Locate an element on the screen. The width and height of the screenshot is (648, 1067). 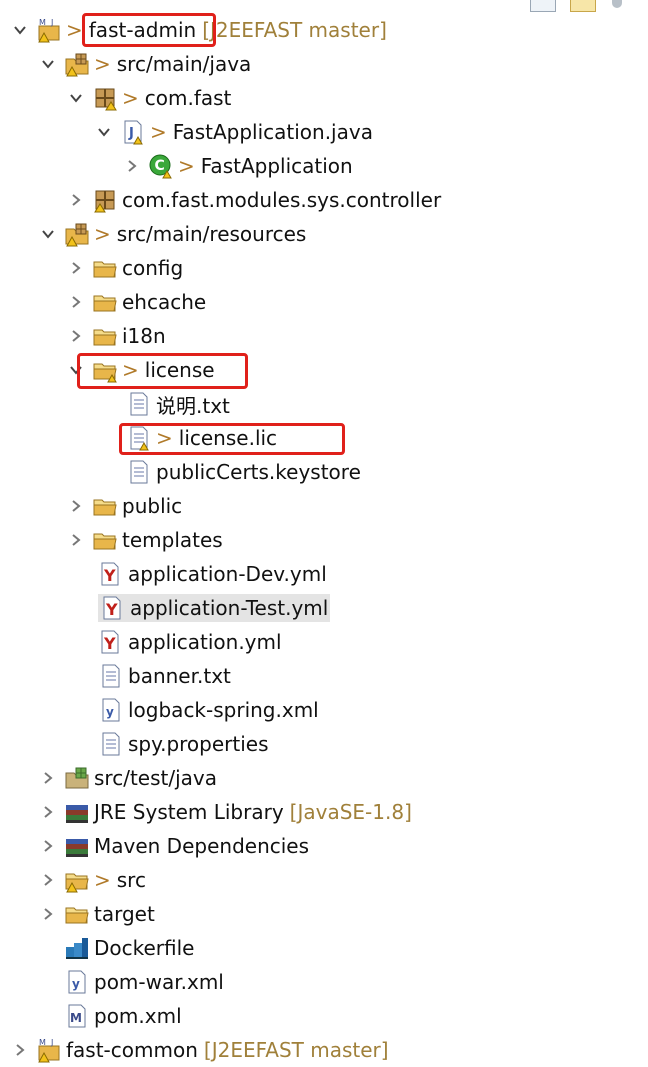
highlight-box-fast-admin is located at coordinates (149, 30).